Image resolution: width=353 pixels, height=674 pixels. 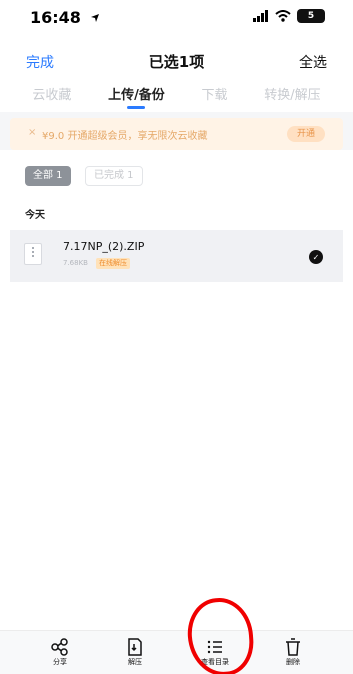 I want to click on delete-button: 删除, so click(x=293, y=655).